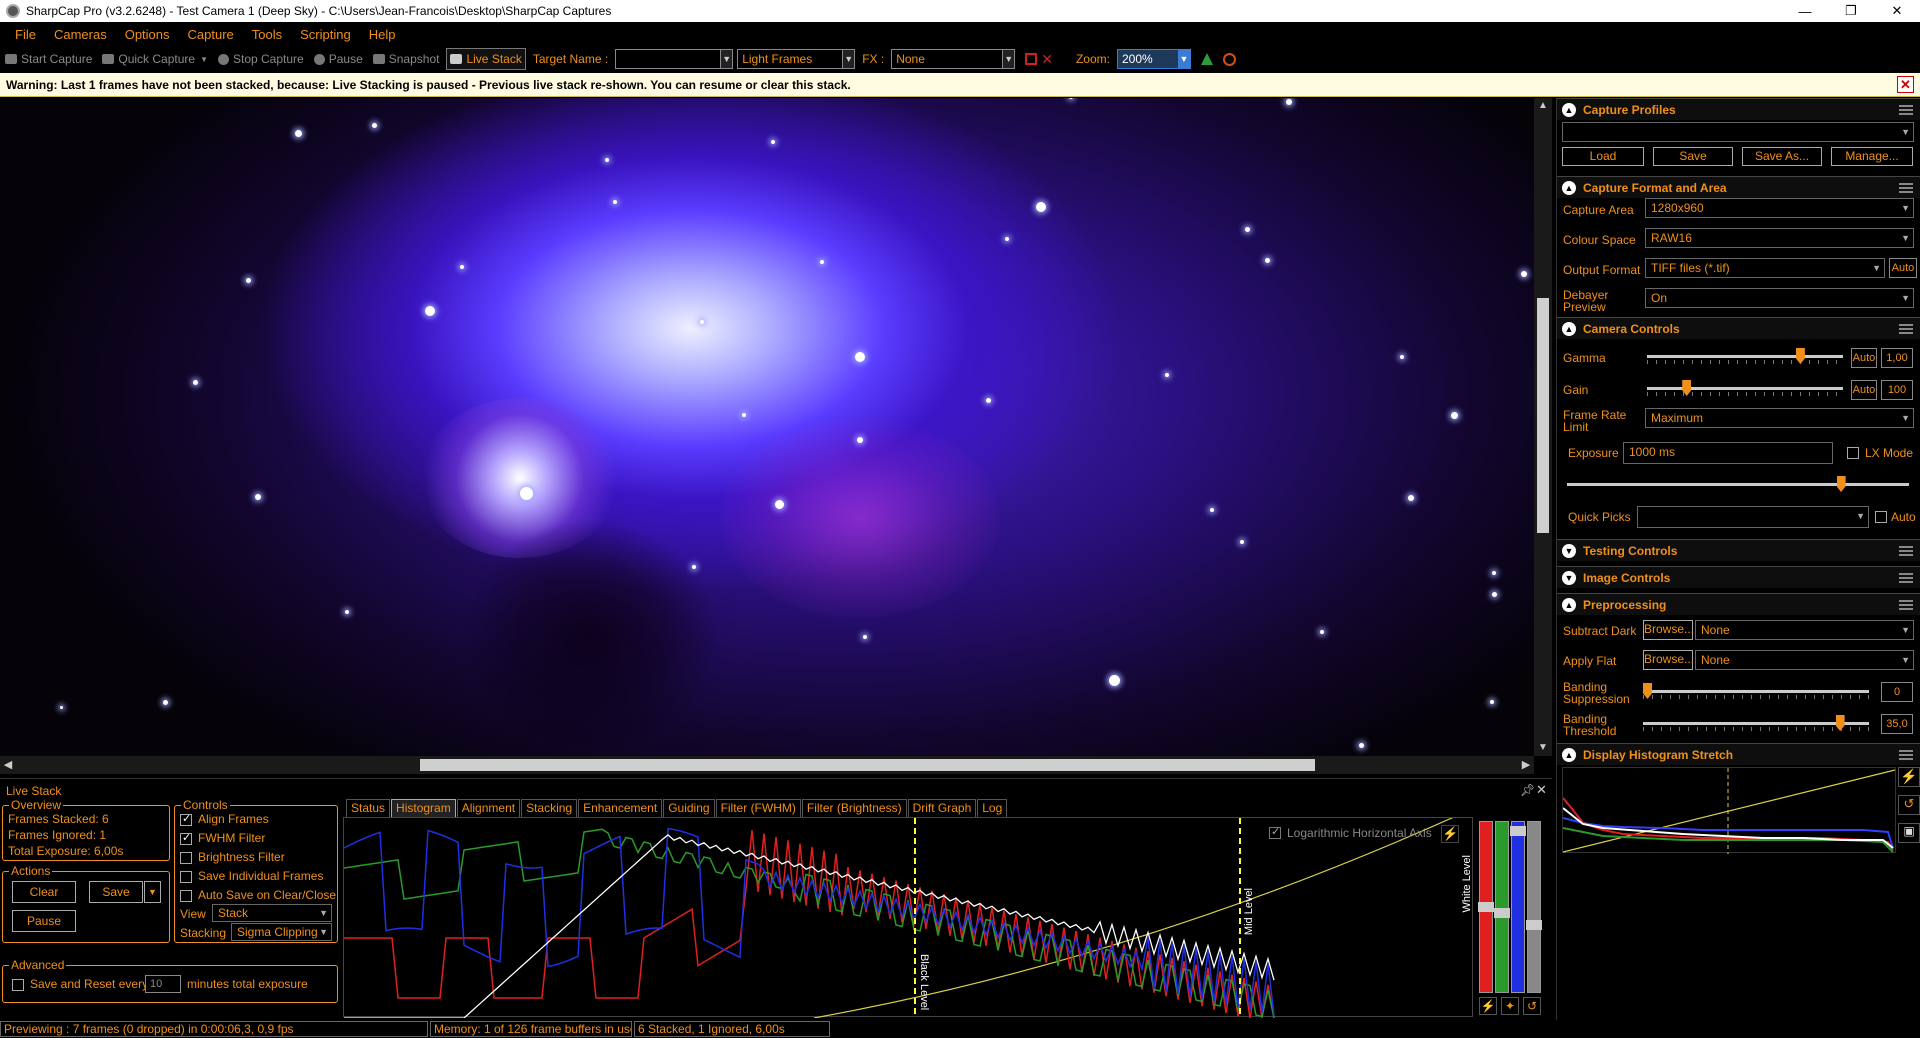 The image size is (1920, 1038). I want to click on scroll-down-icon: ▼, so click(1543, 748).